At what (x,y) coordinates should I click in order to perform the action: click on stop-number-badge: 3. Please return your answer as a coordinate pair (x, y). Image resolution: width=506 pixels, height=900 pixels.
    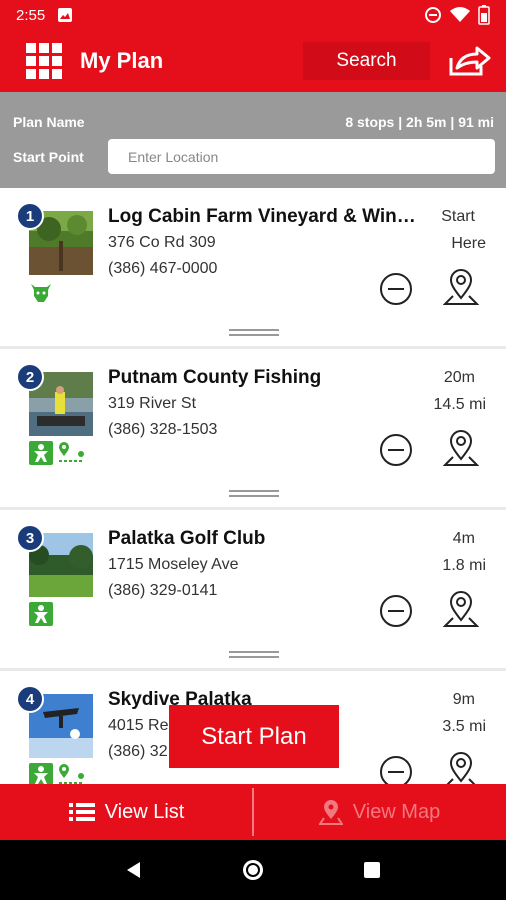
    Looking at the image, I should click on (30, 538).